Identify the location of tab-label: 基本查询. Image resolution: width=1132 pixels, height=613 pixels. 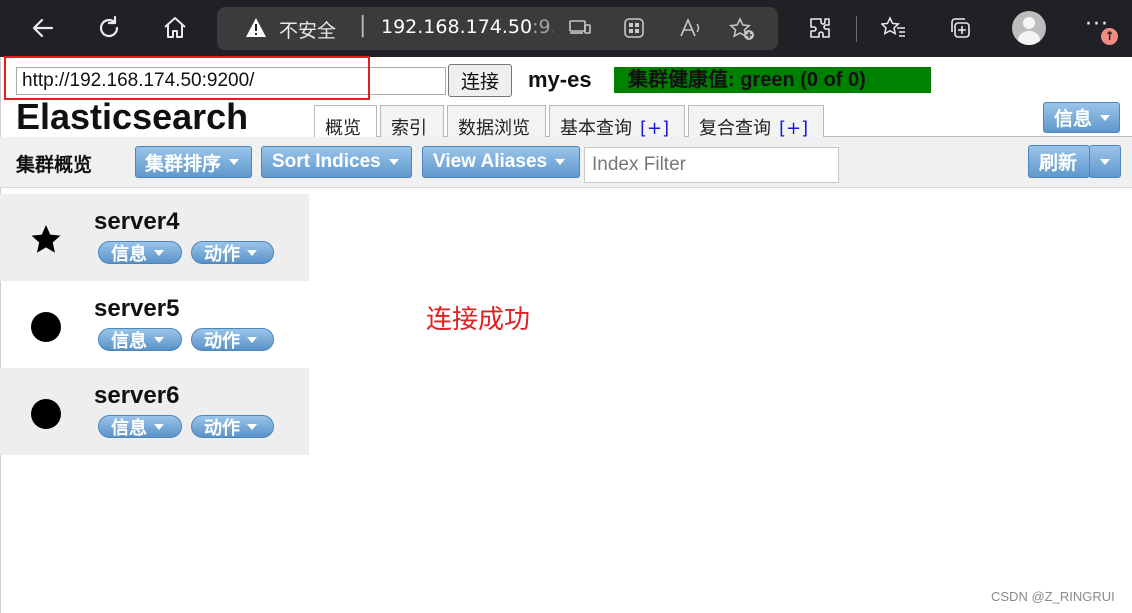
(596, 128).